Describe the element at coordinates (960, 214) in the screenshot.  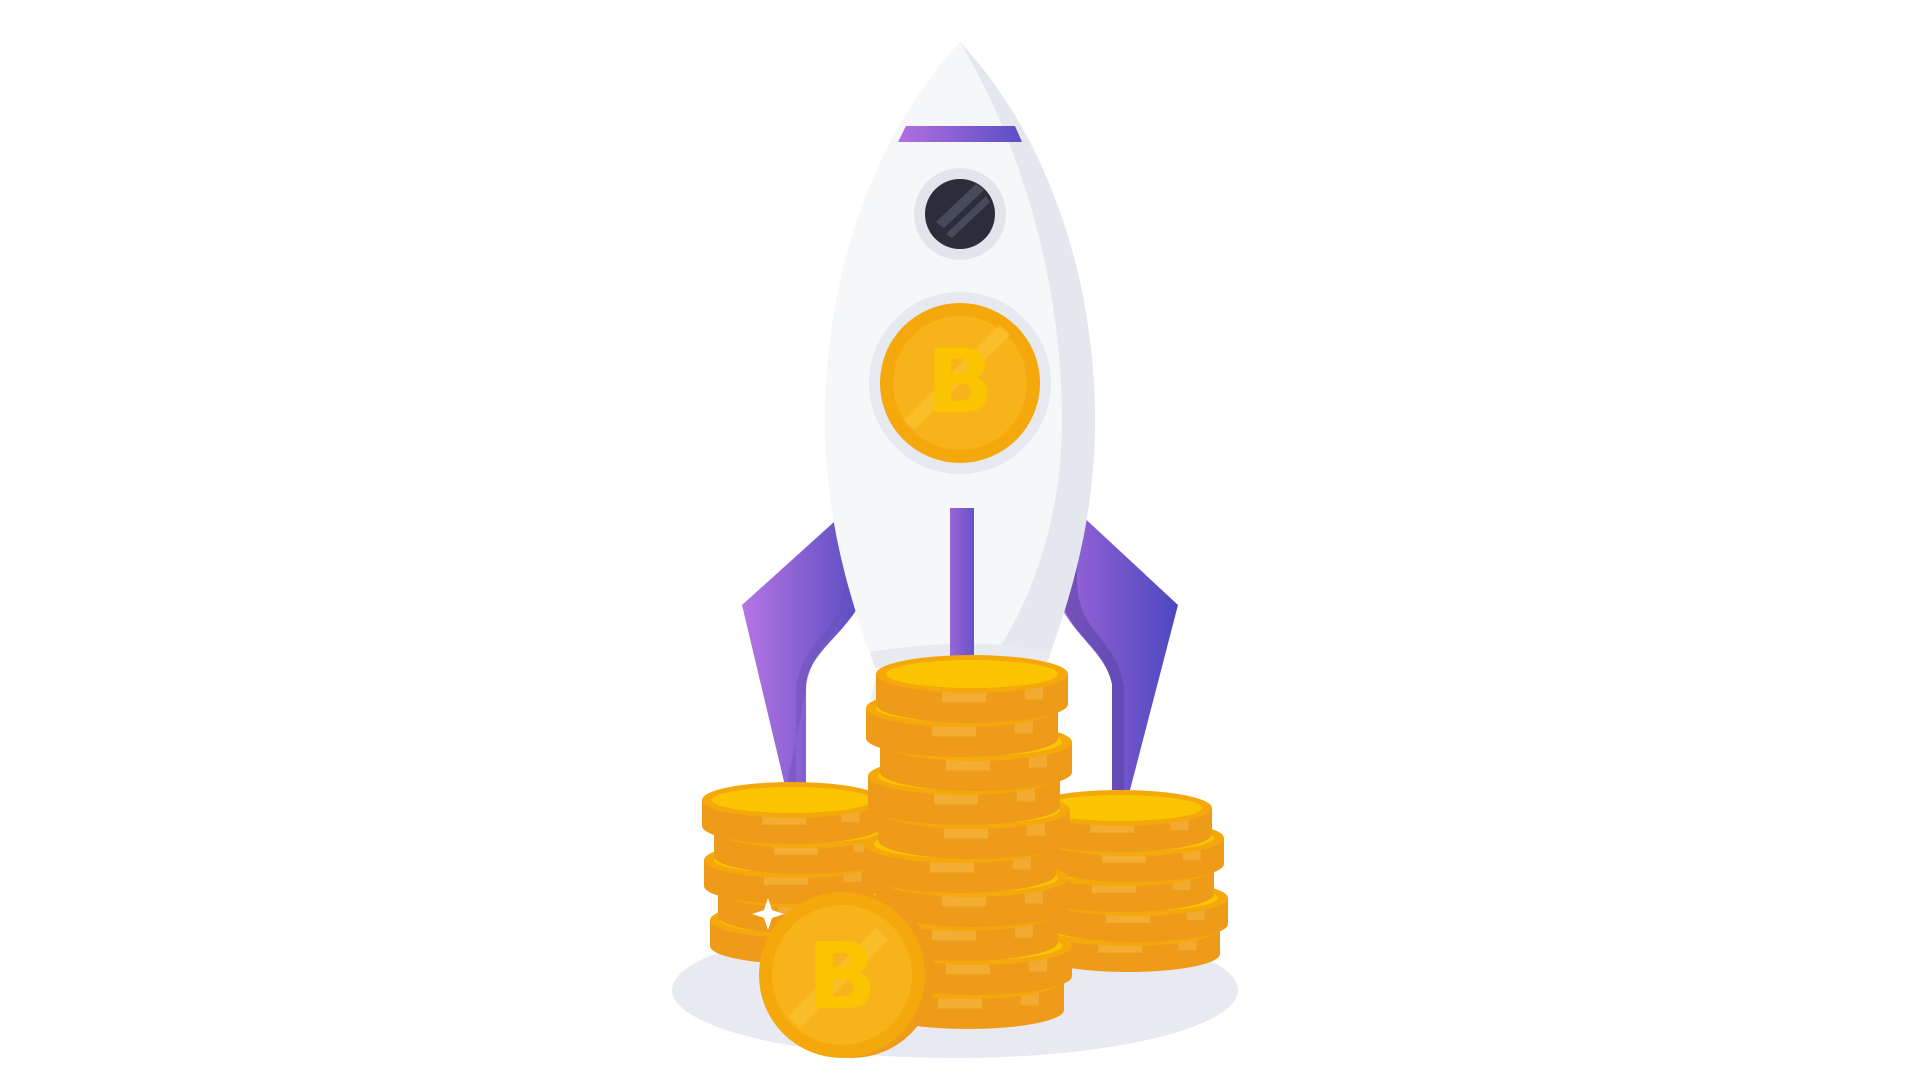
I see `porthole-glass` at that location.